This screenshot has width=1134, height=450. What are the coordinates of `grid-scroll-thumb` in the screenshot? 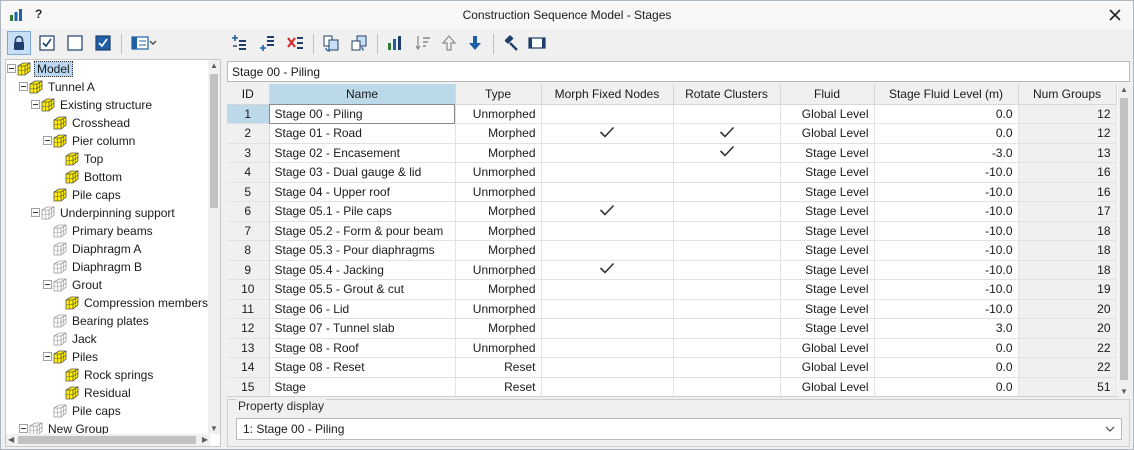 It's located at (1124, 239).